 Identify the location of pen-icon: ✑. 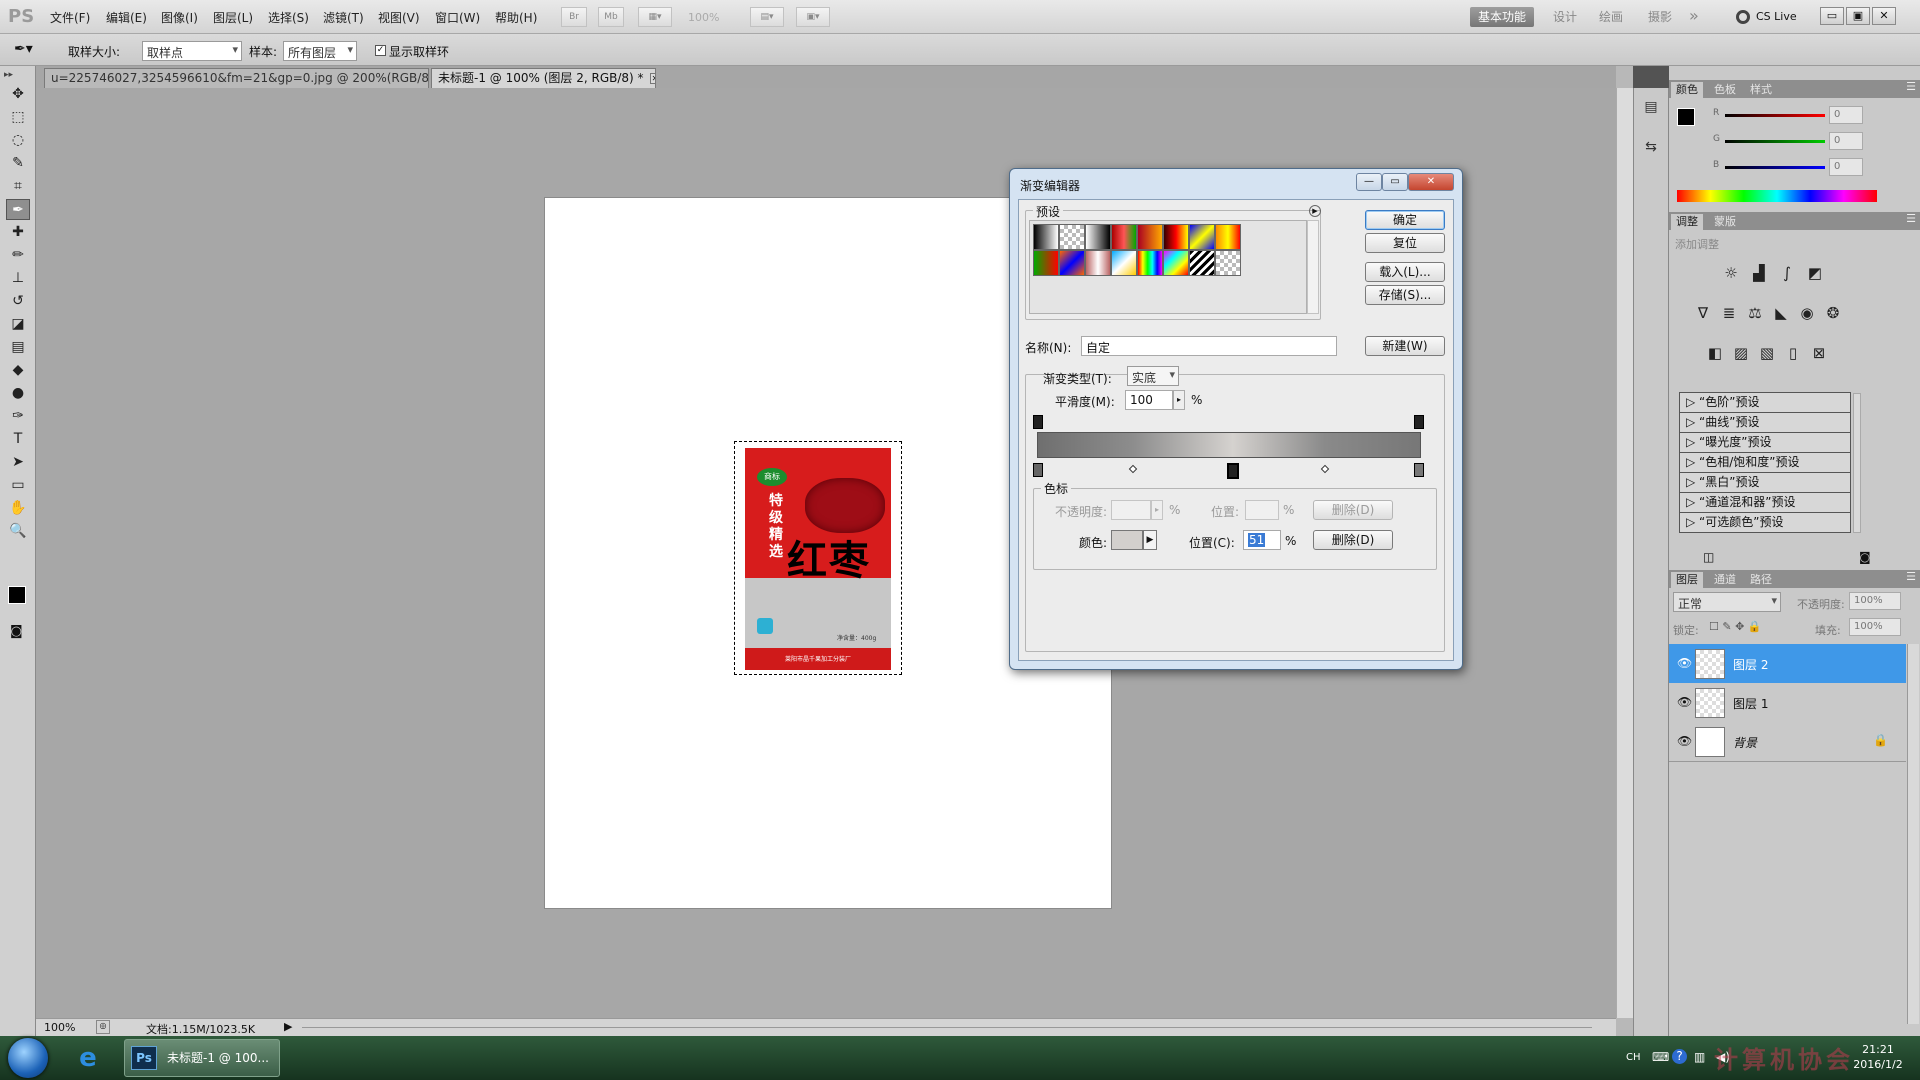
(18, 416).